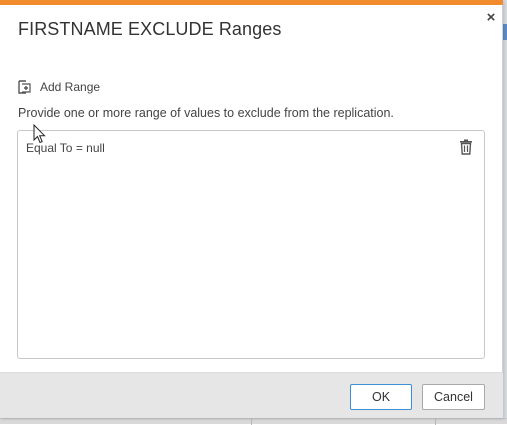  I want to click on ok-button: OK, so click(381, 397).